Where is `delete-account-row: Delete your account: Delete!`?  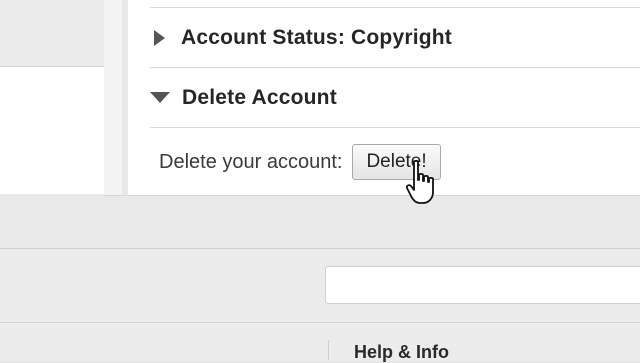 delete-account-row: Delete your account: Delete! is located at coordinates (300, 162).